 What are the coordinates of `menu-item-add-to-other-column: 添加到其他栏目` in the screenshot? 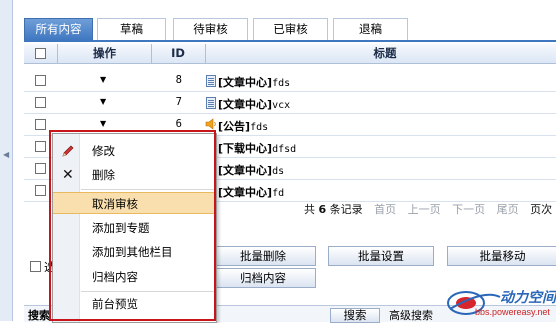 It's located at (134, 252).